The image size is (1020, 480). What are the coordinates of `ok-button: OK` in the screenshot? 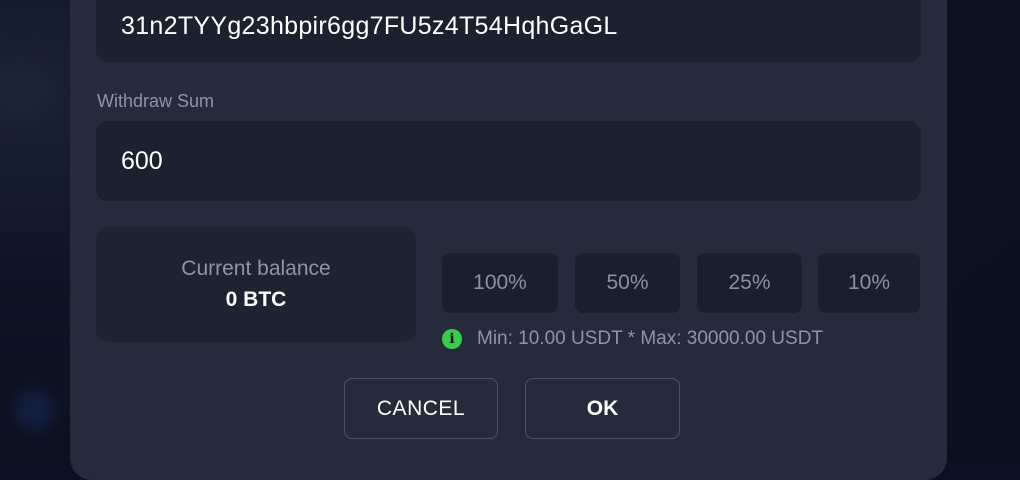 It's located at (602, 408).